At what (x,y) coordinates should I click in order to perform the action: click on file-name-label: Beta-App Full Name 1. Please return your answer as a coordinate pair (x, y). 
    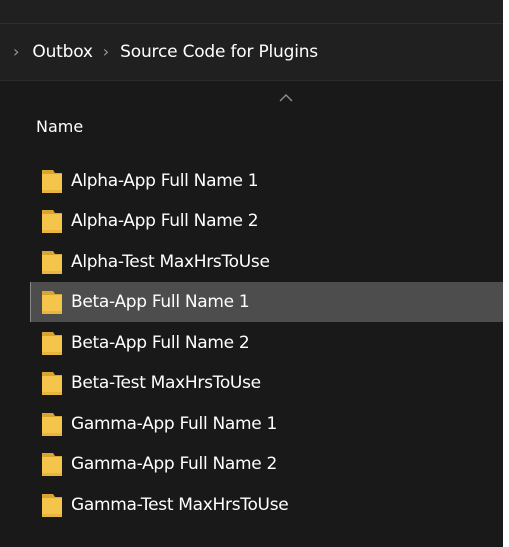
    Looking at the image, I should click on (160, 302).